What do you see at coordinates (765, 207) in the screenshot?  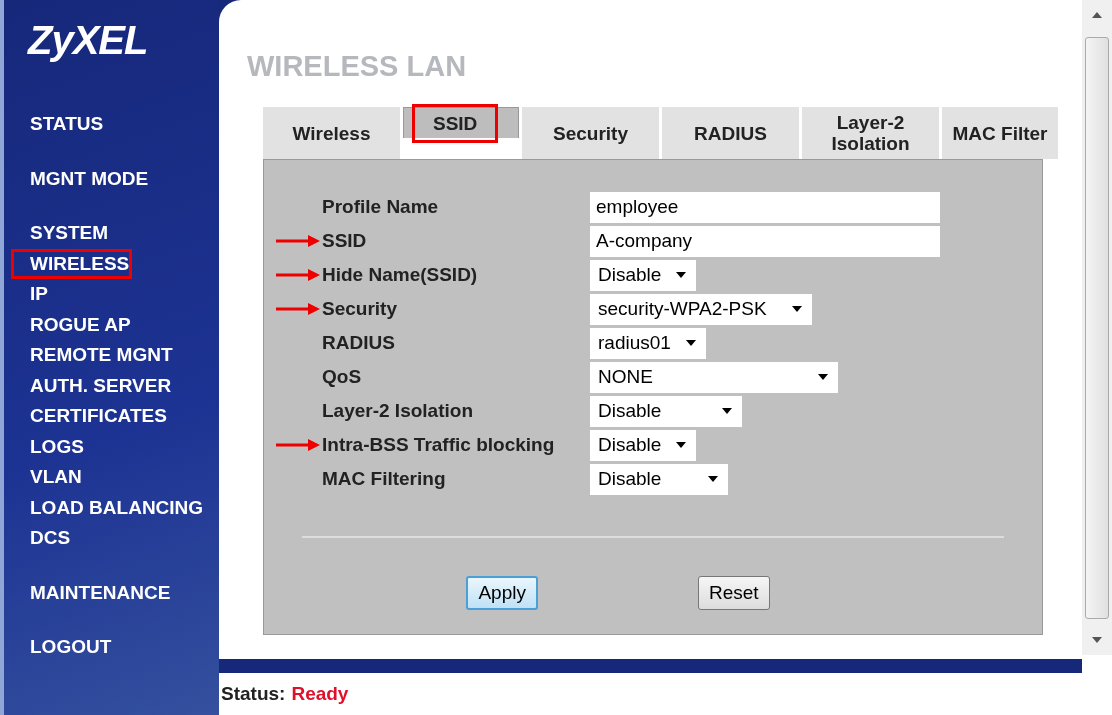 I see `text-field: employee` at bounding box center [765, 207].